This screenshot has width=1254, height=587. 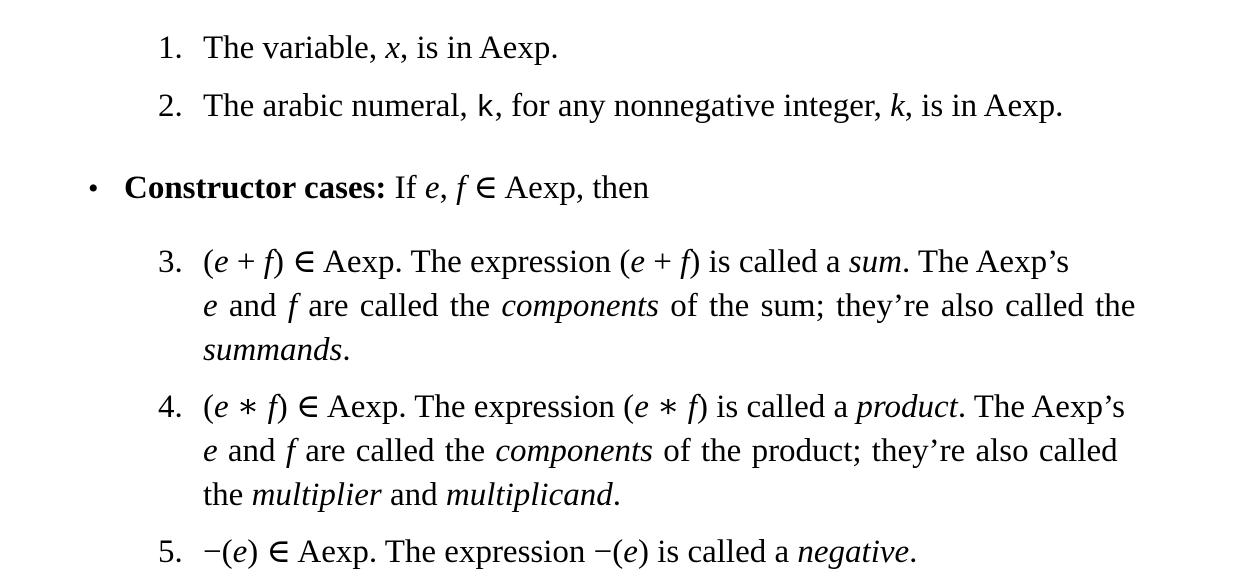 I want to click on case-4-star: ∗, so click(x=248, y=407).